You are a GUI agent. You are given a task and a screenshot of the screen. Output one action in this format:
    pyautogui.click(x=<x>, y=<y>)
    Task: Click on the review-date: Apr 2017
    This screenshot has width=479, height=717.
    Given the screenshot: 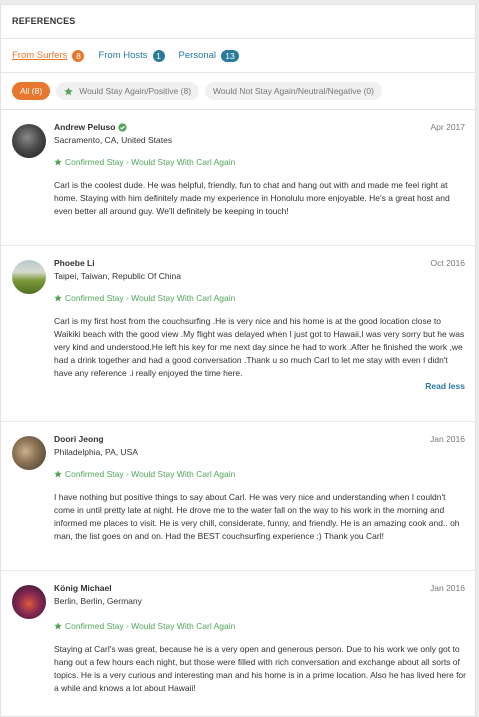 What is the action you would take?
    pyautogui.click(x=448, y=127)
    